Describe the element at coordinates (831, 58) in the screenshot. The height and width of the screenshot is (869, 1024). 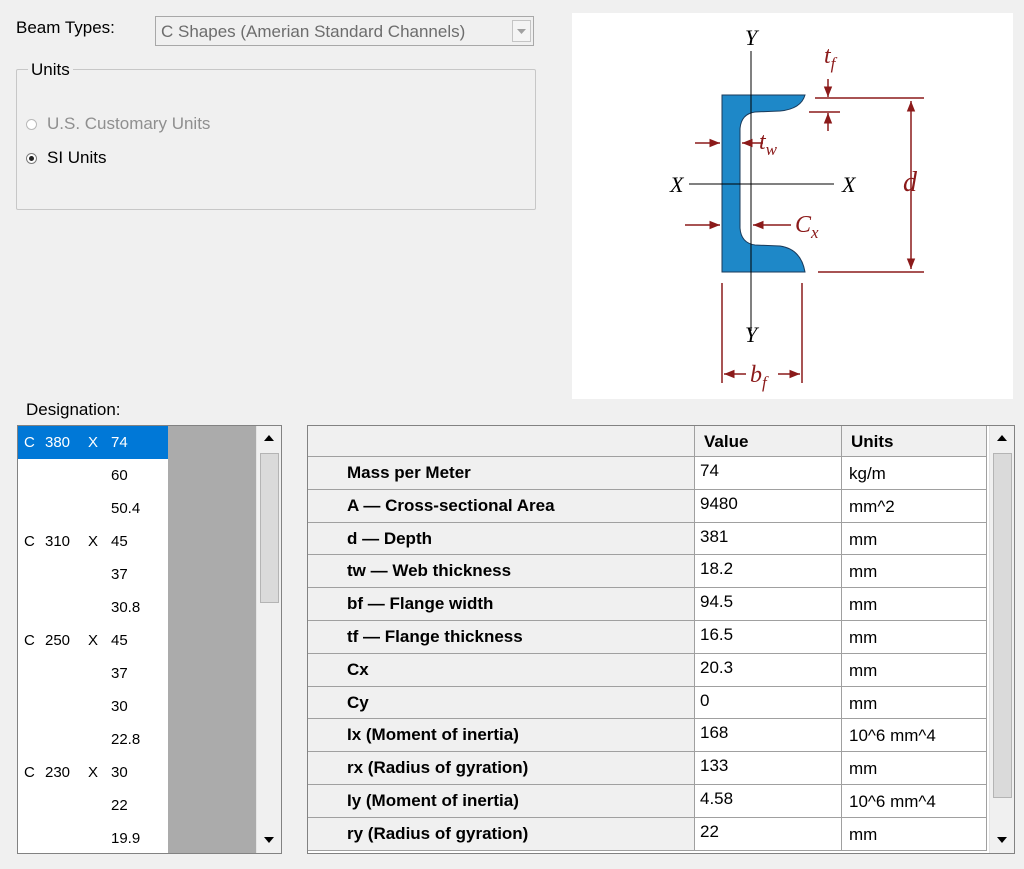
I see `tf-label: tf` at that location.